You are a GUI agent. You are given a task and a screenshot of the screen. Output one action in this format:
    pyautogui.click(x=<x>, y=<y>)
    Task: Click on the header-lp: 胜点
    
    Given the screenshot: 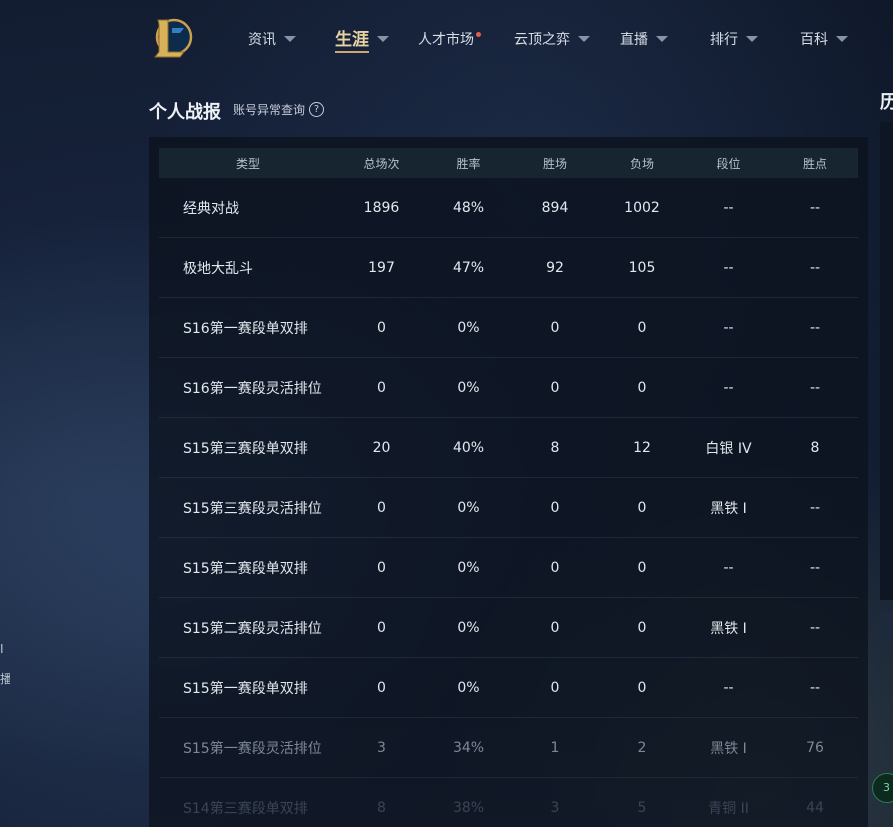 What is the action you would take?
    pyautogui.click(x=814, y=163)
    